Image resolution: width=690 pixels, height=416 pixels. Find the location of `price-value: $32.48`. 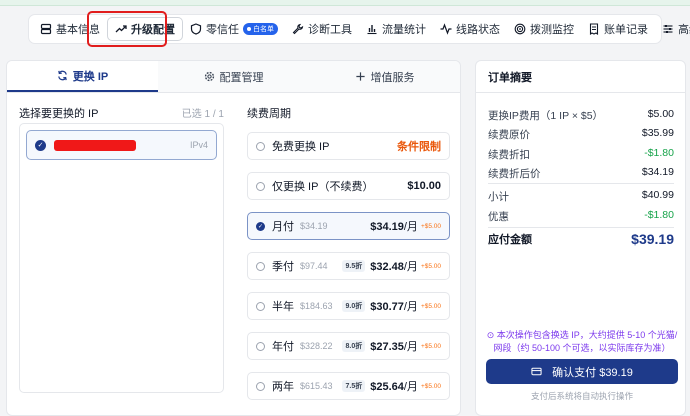

price-value: $32.48 is located at coordinates (387, 267).